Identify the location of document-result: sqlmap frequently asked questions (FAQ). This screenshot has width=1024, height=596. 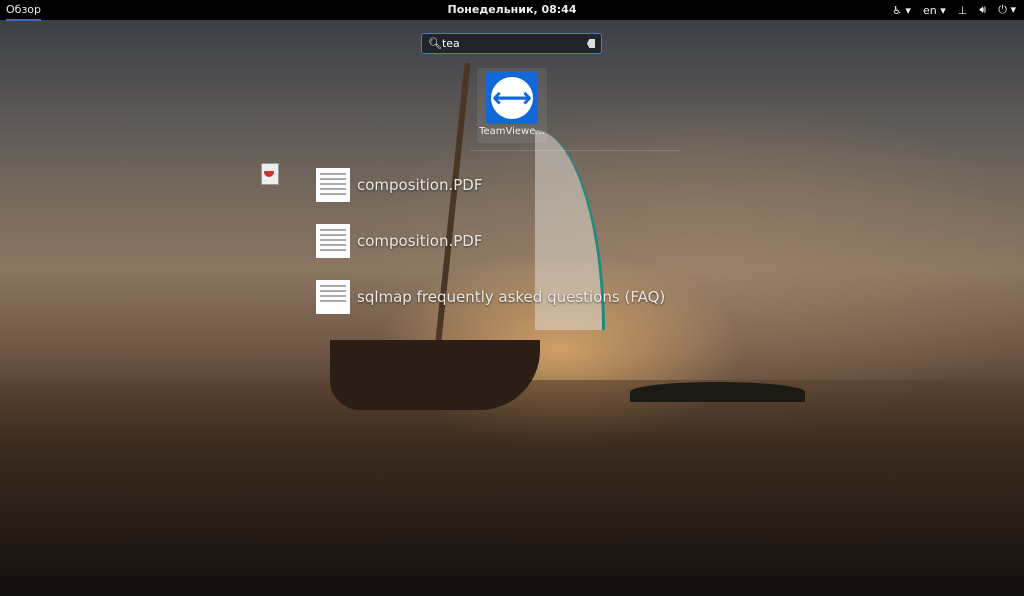
(490, 297).